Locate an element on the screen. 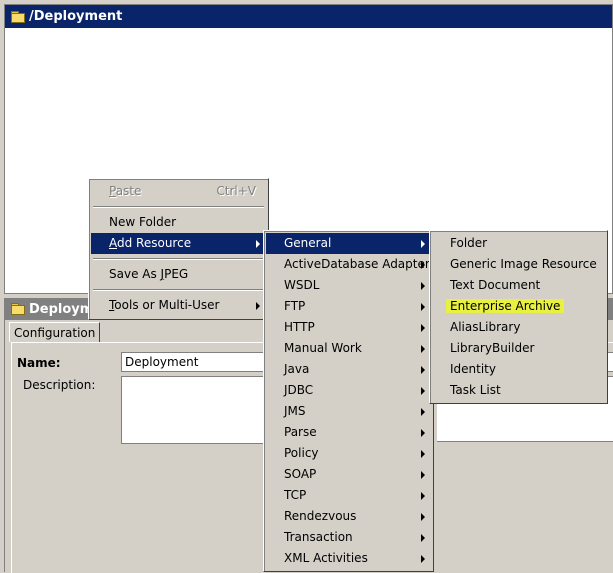 The width and height of the screenshot is (613, 573). submenu-item-tcp: TCP is located at coordinates (348, 495).